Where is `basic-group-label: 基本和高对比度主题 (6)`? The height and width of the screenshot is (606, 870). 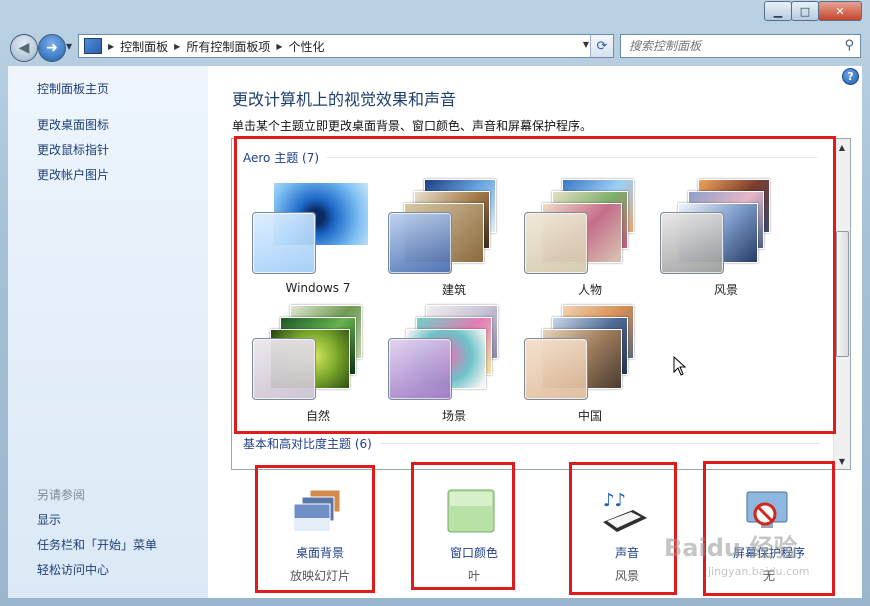 basic-group-label: 基本和高对比度主题 (6) is located at coordinates (307, 444).